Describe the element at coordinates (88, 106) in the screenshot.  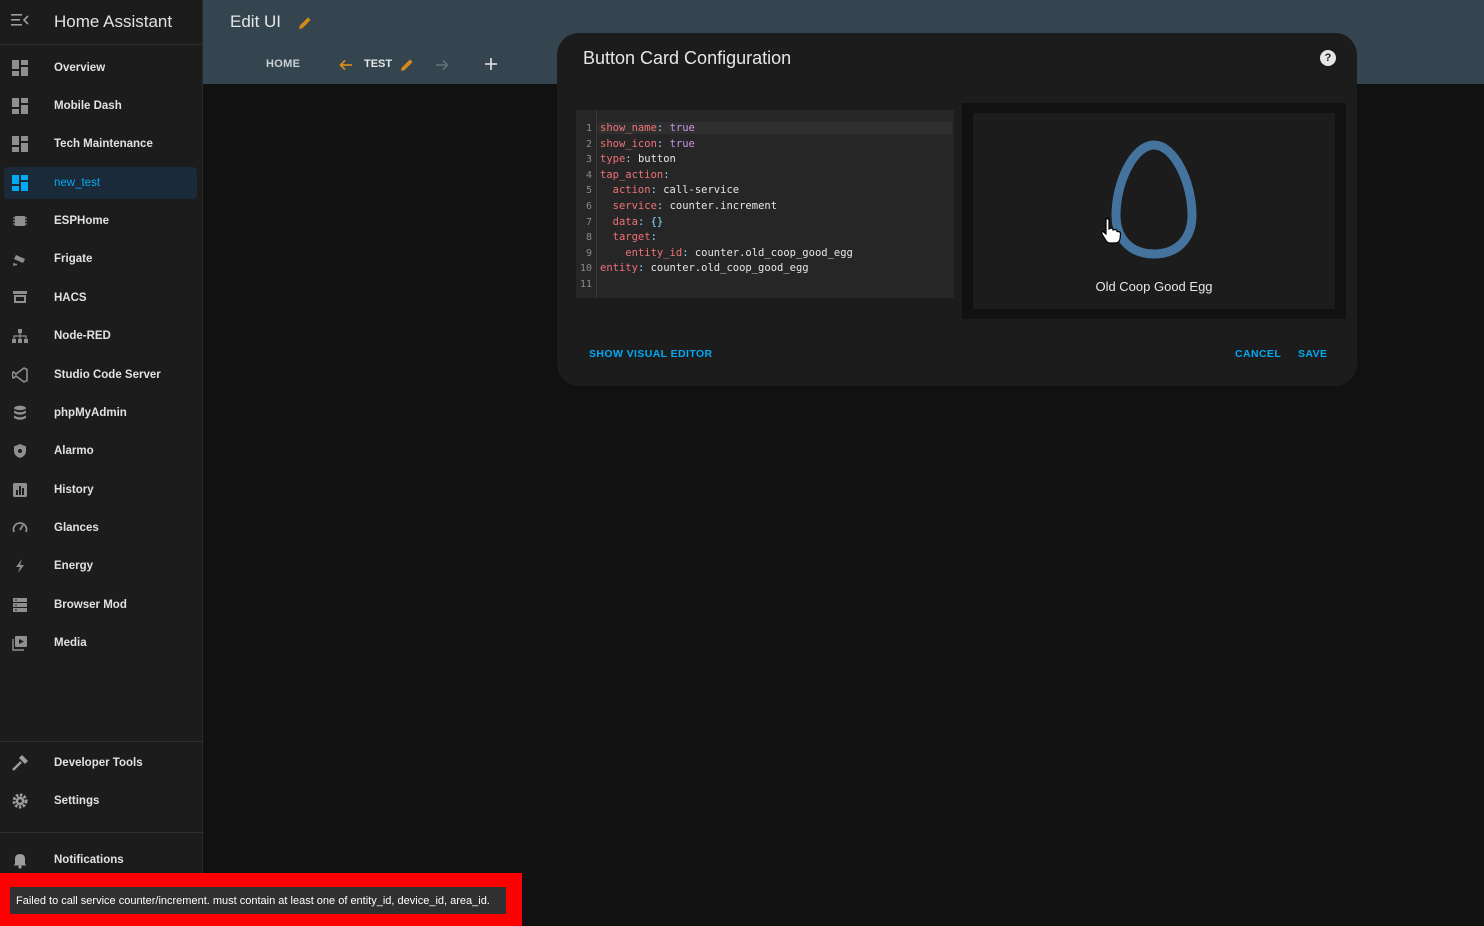
I see `sidebar-item-label: Mobile Dash` at that location.